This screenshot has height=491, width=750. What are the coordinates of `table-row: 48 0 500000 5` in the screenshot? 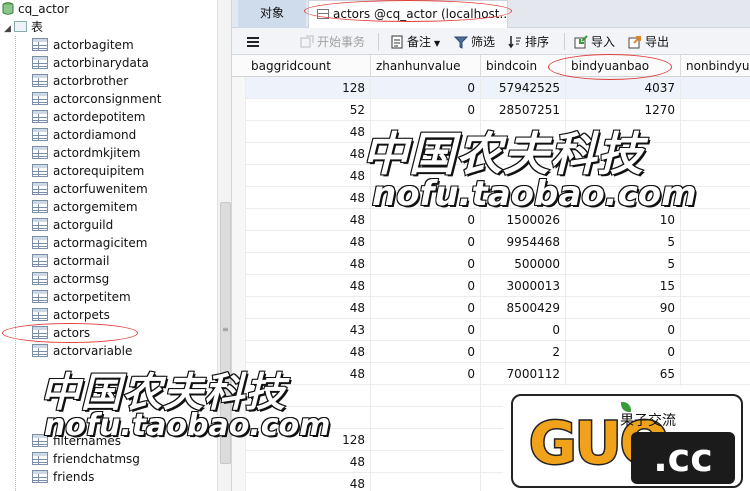 It's located at (491, 264).